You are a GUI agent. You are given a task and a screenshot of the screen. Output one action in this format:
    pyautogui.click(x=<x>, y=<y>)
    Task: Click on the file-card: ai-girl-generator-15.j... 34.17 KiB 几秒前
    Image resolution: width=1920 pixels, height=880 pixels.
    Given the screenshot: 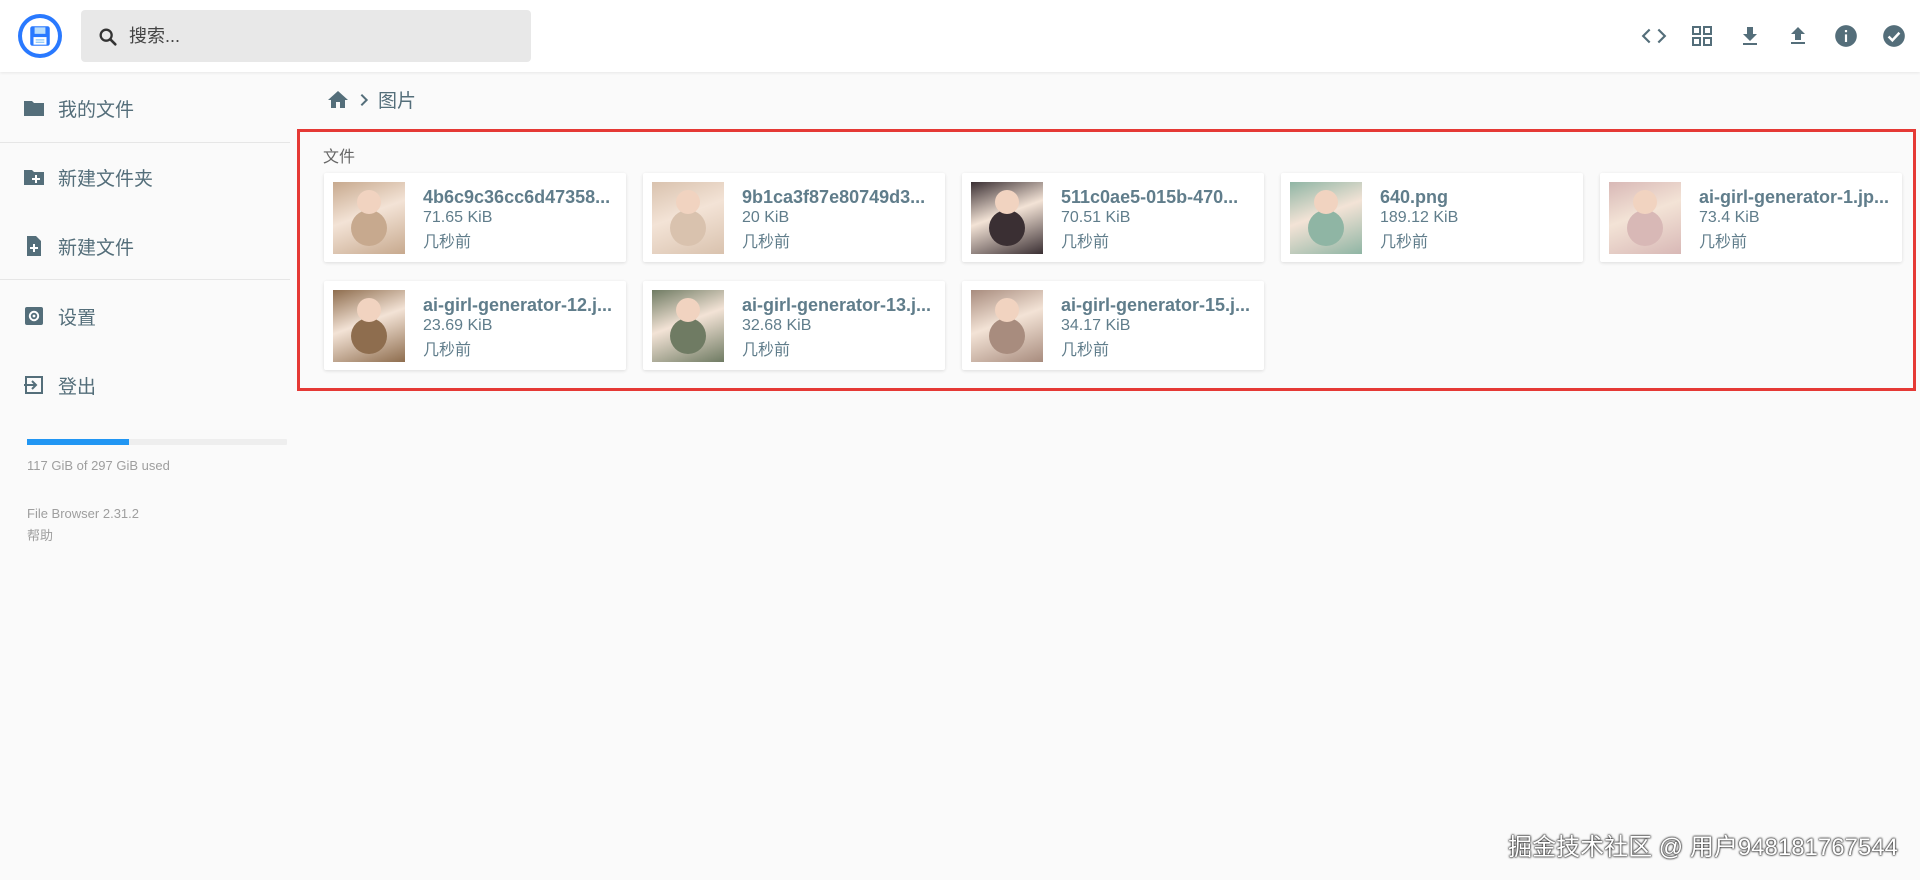 What is the action you would take?
    pyautogui.click(x=1113, y=325)
    